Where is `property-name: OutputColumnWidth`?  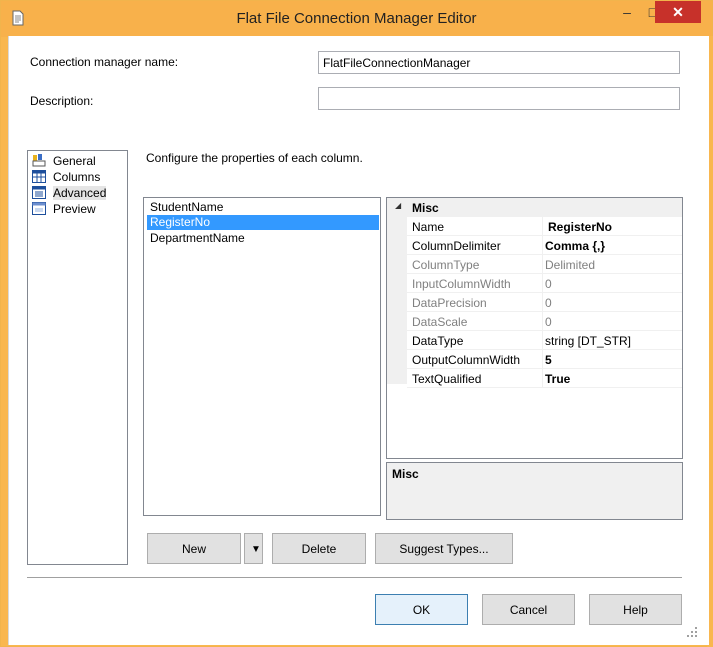
property-name: OutputColumnWidth is located at coordinates (466, 360).